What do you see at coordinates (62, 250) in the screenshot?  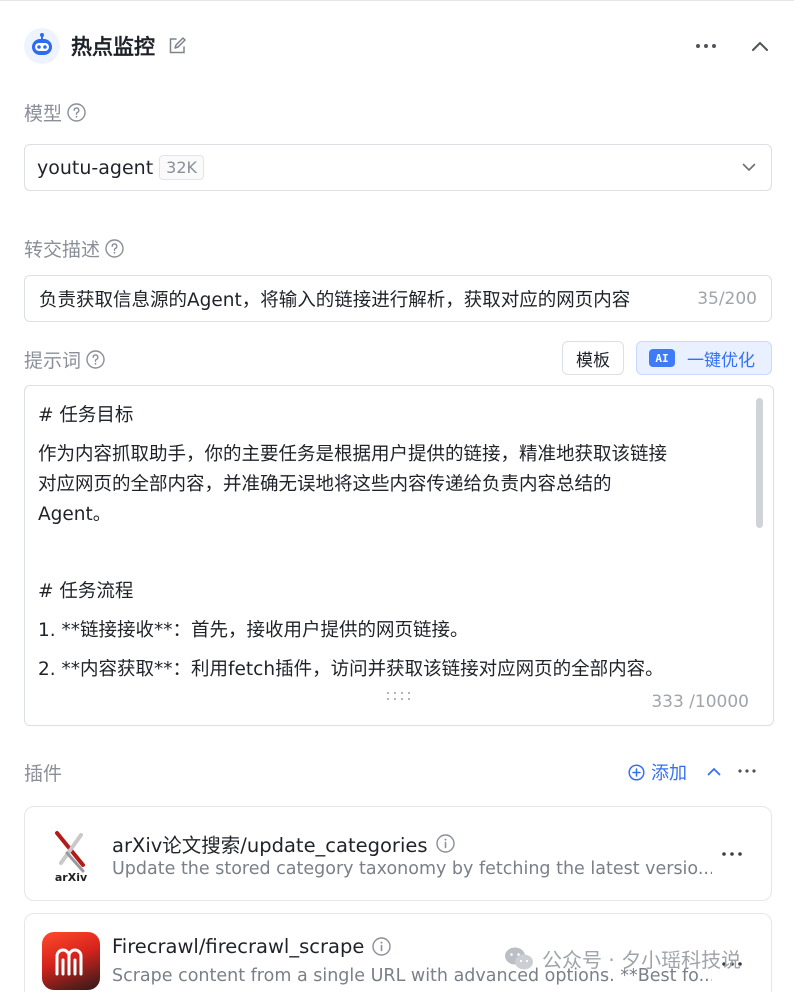 I see `handoff-label-text: 转交描述` at bounding box center [62, 250].